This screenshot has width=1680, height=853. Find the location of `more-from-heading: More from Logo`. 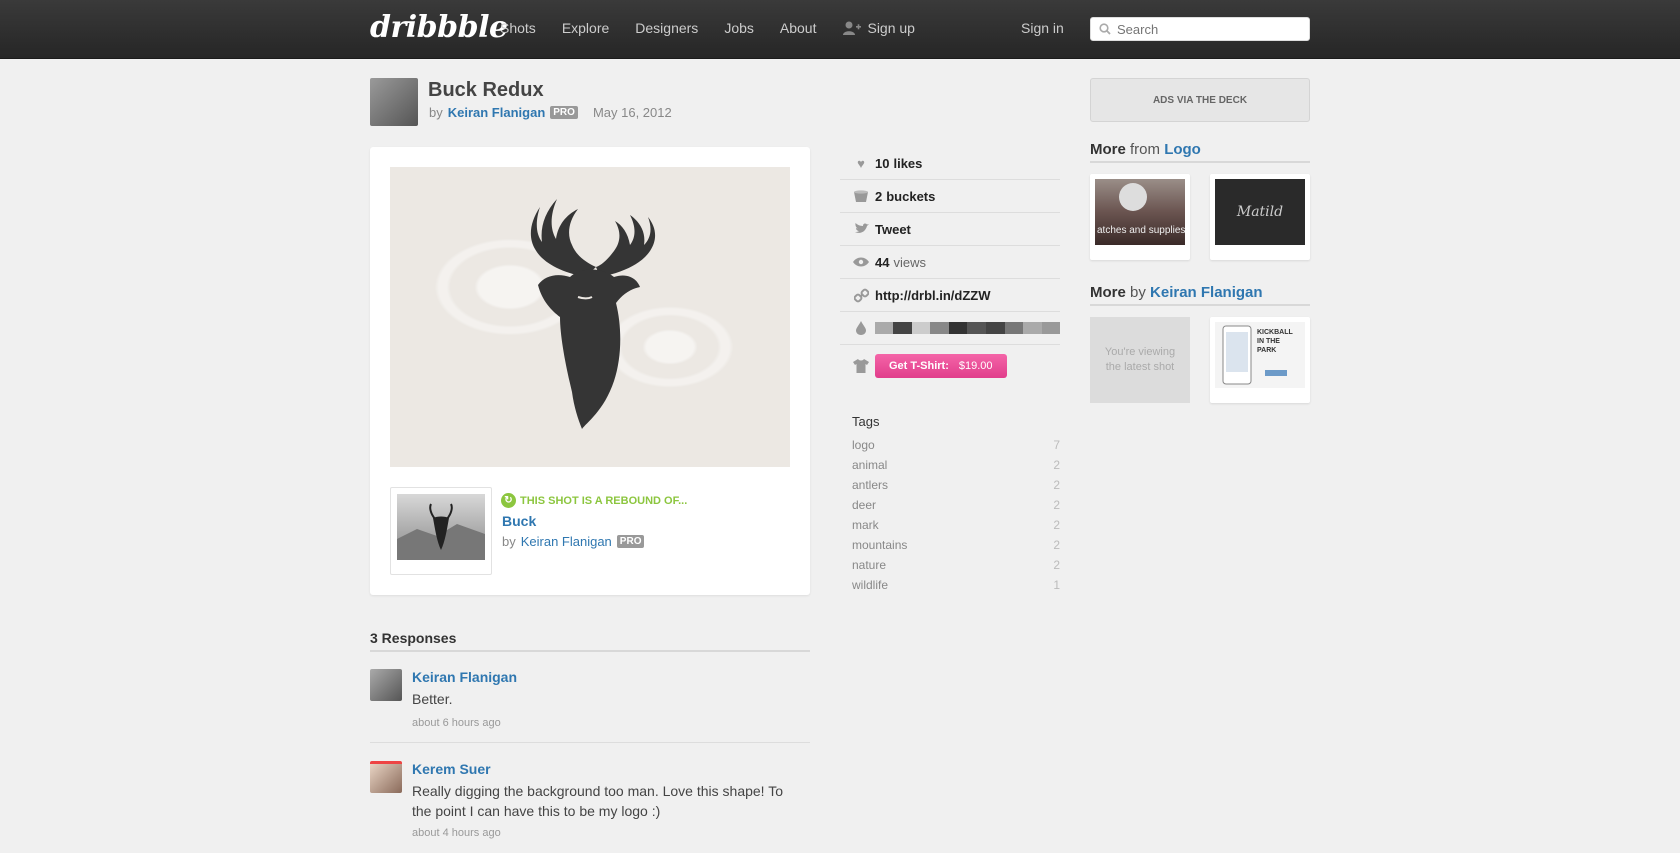

more-from-heading: More from Logo is located at coordinates (1145, 149).